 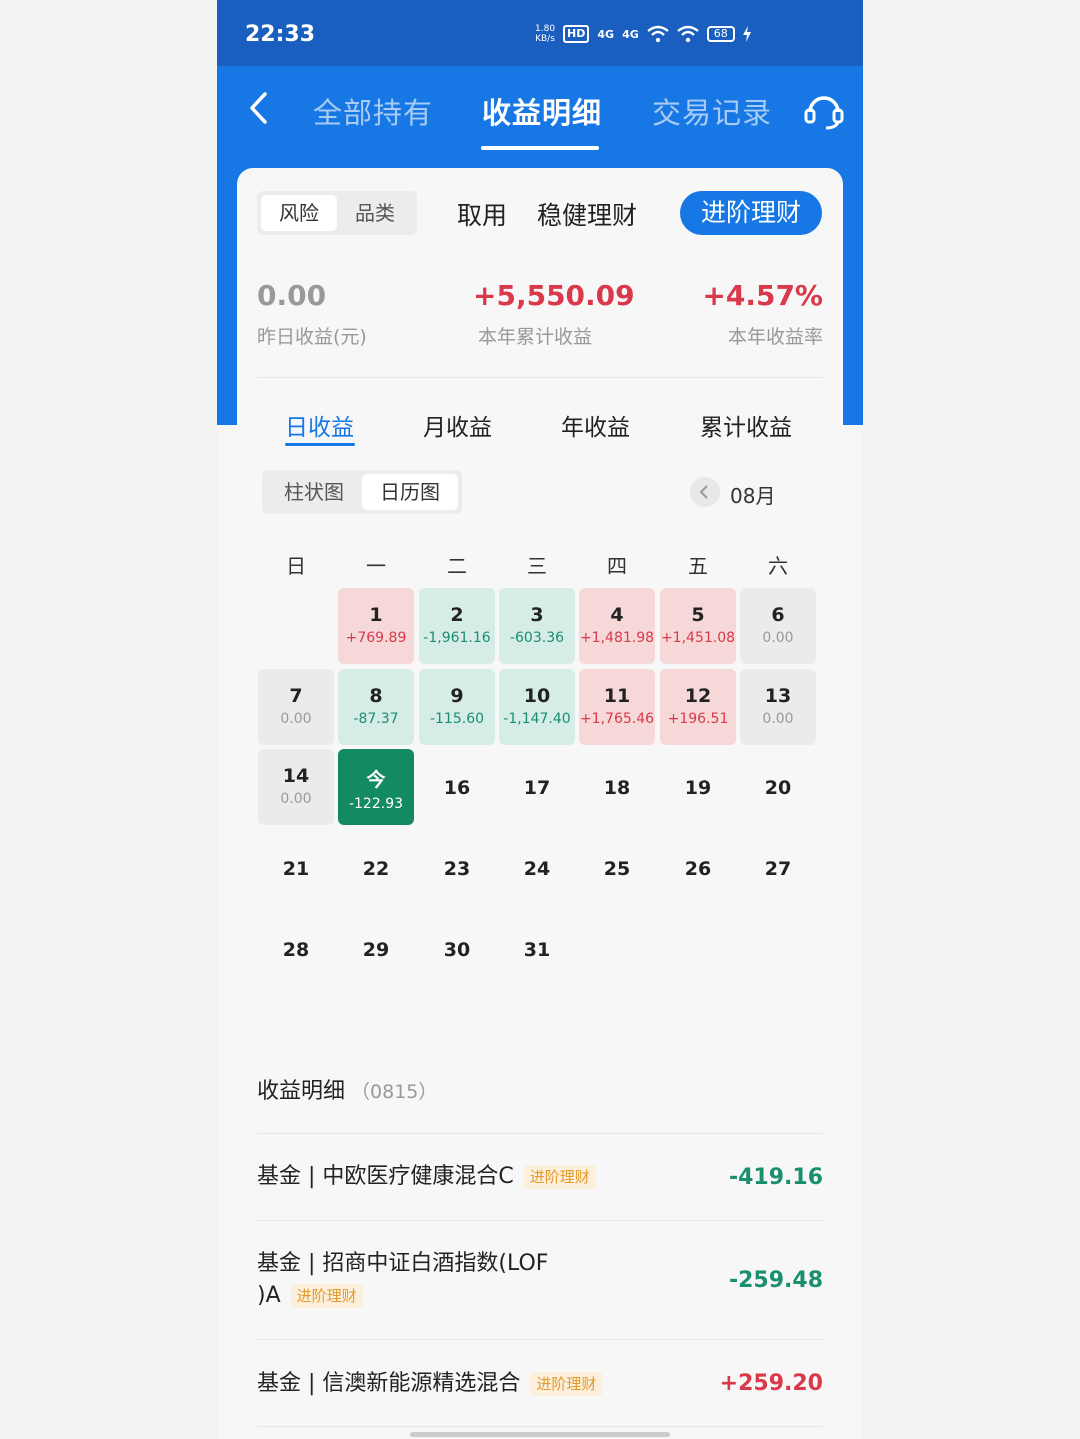 I want to click on calendar-day: 20, so click(x=778, y=787).